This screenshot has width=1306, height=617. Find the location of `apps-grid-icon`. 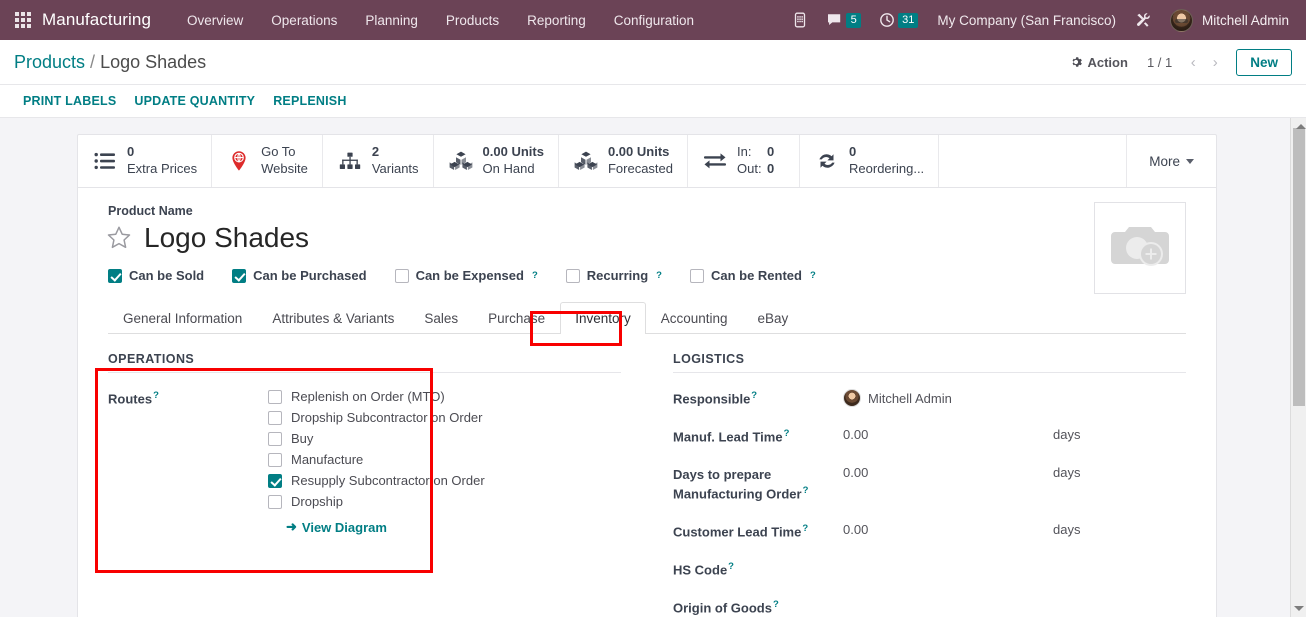

apps-grid-icon is located at coordinates (23, 20).